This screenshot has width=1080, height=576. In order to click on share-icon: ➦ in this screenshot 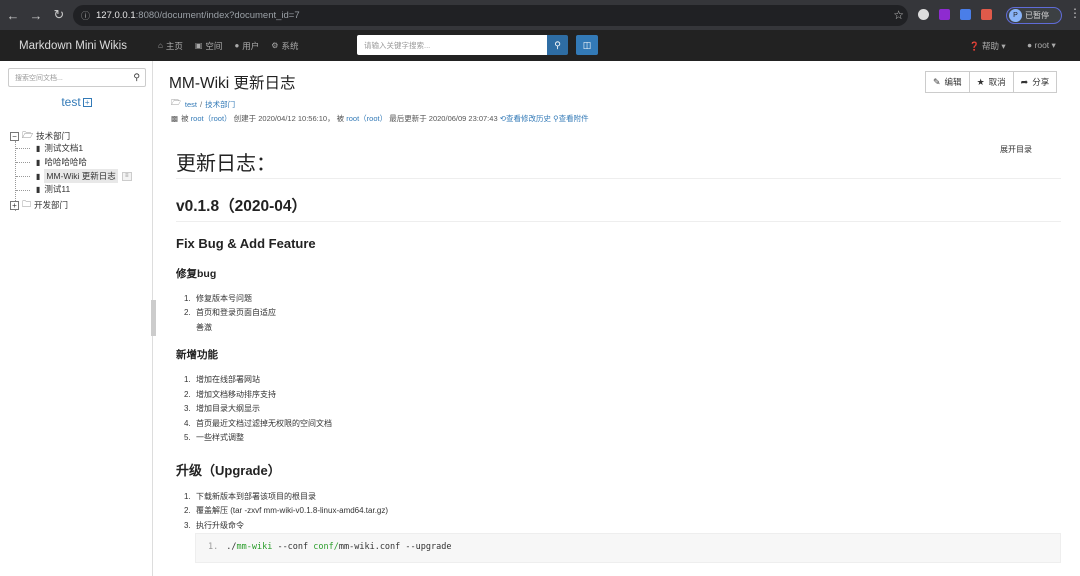, I will do `click(1024, 81)`.